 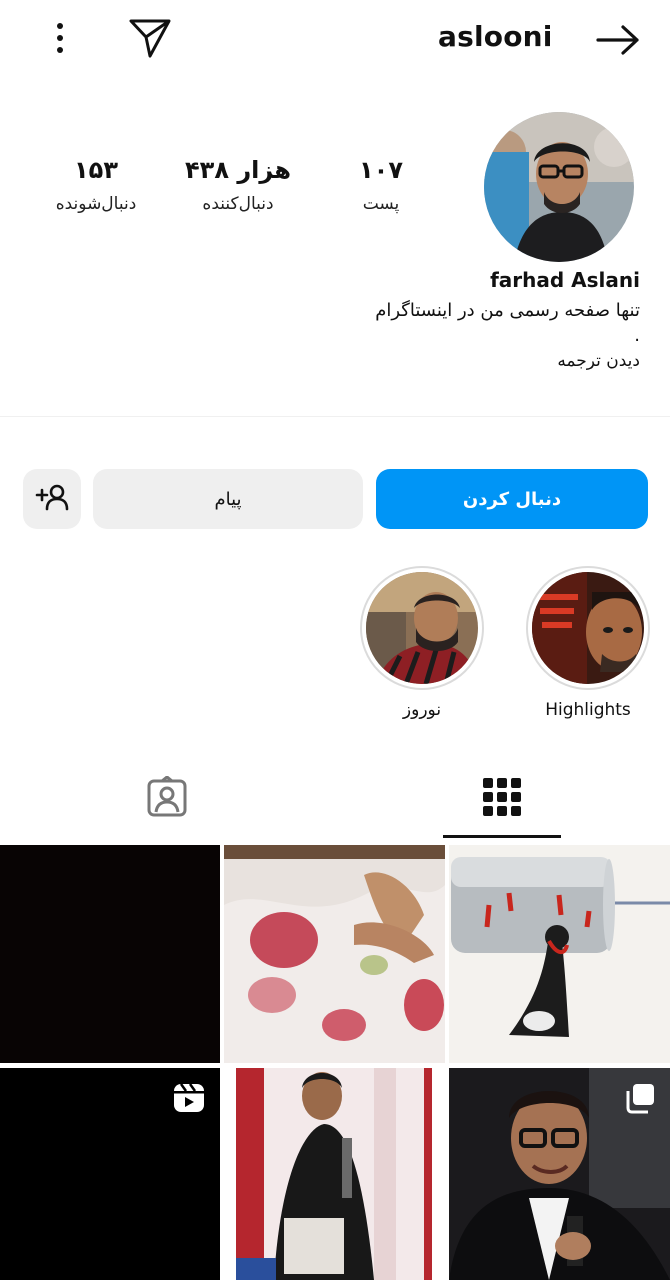 I want to click on tab-tagged, so click(x=167, y=799).